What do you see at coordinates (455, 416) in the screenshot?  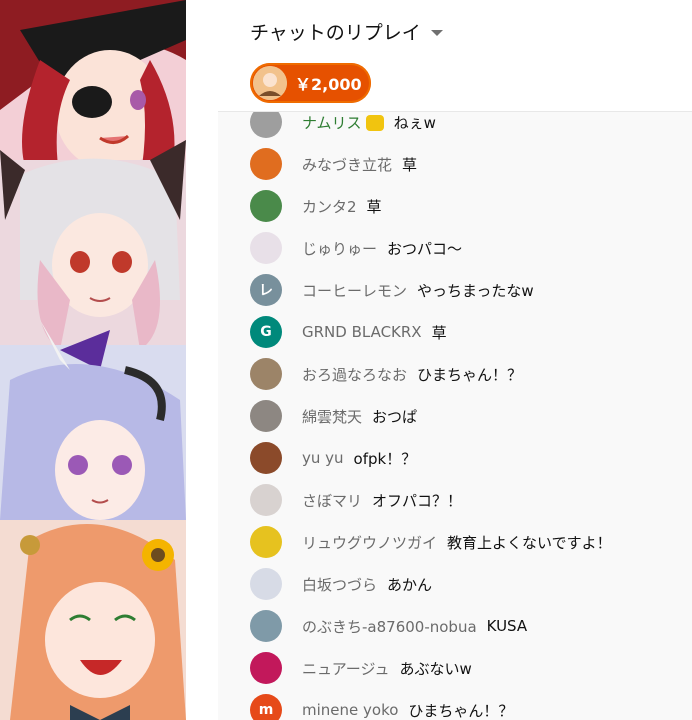 I see `chat-message: 綿雲梵天 おつぱ` at bounding box center [455, 416].